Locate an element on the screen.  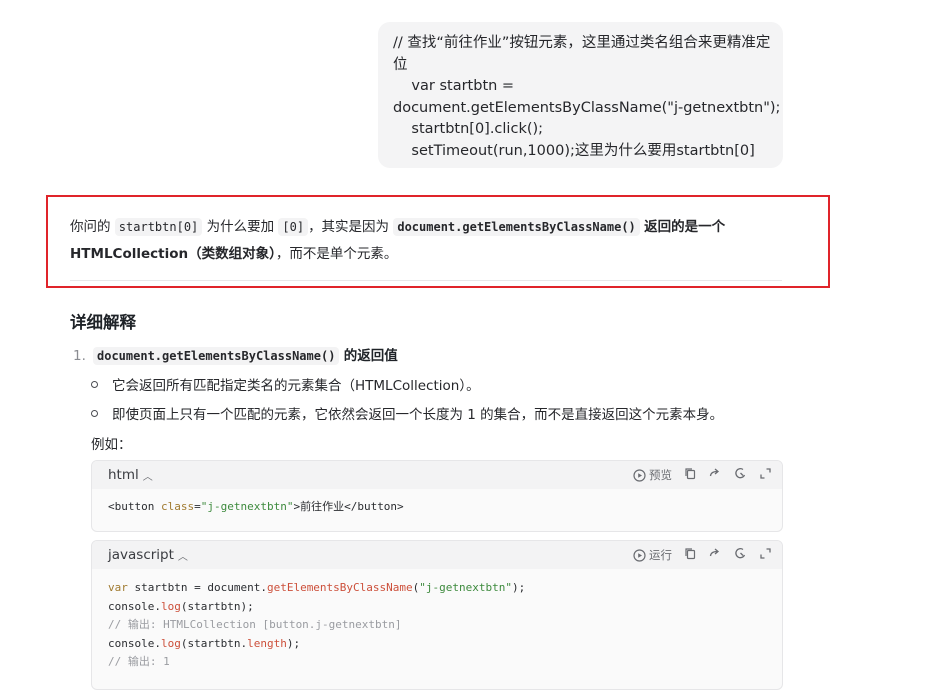
inline-code: startbtn[0] is located at coordinates (158, 227).